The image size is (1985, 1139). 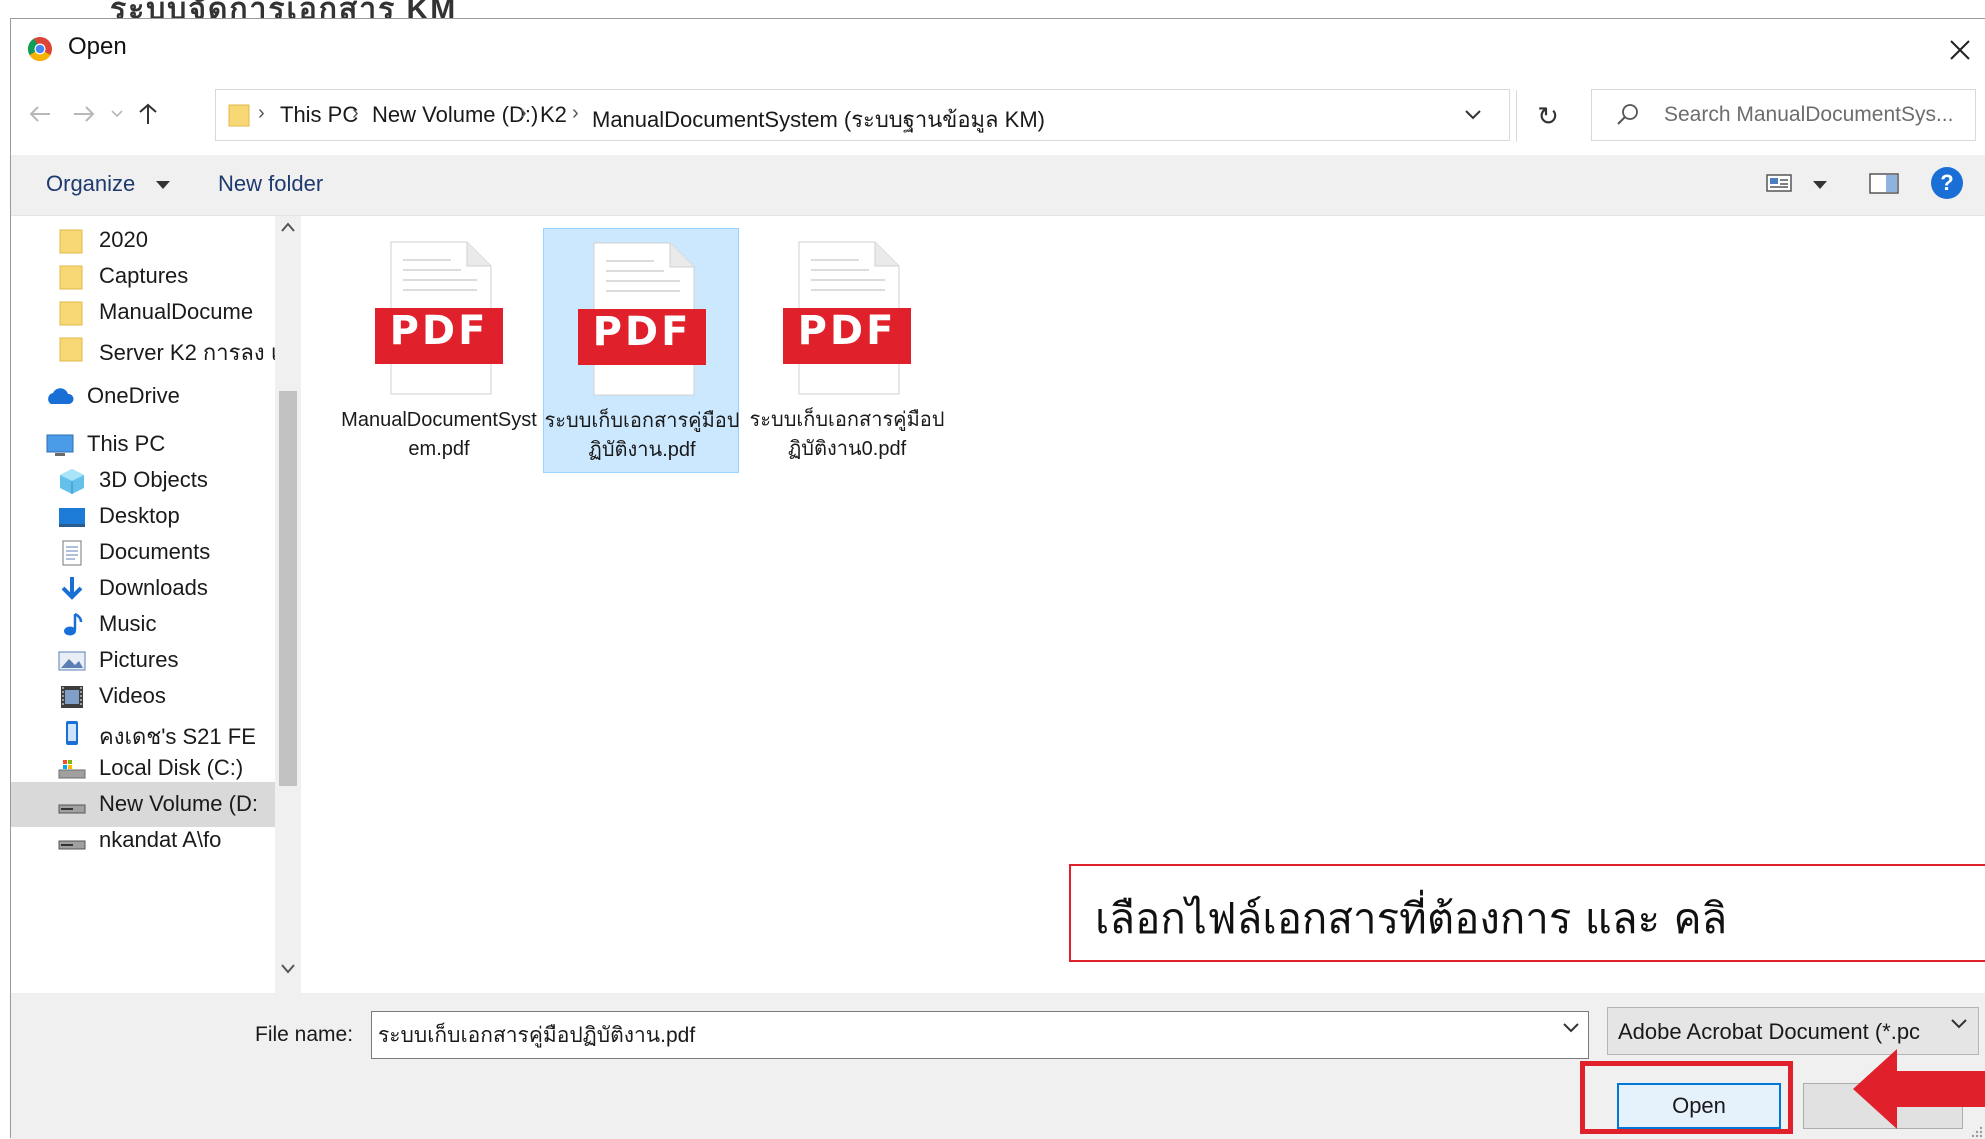 I want to click on background-window-strip: ระบบจัดการเอกสาร KM, so click(x=992, y=9).